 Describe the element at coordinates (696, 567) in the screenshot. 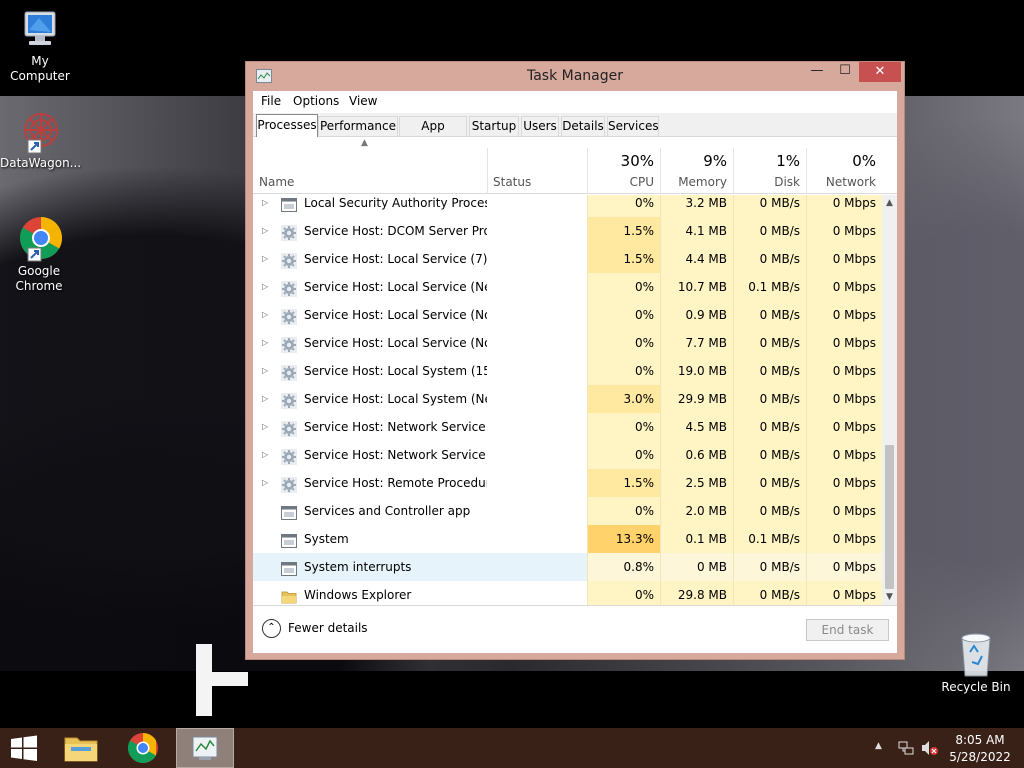

I see `process-memory: 0 MB` at that location.